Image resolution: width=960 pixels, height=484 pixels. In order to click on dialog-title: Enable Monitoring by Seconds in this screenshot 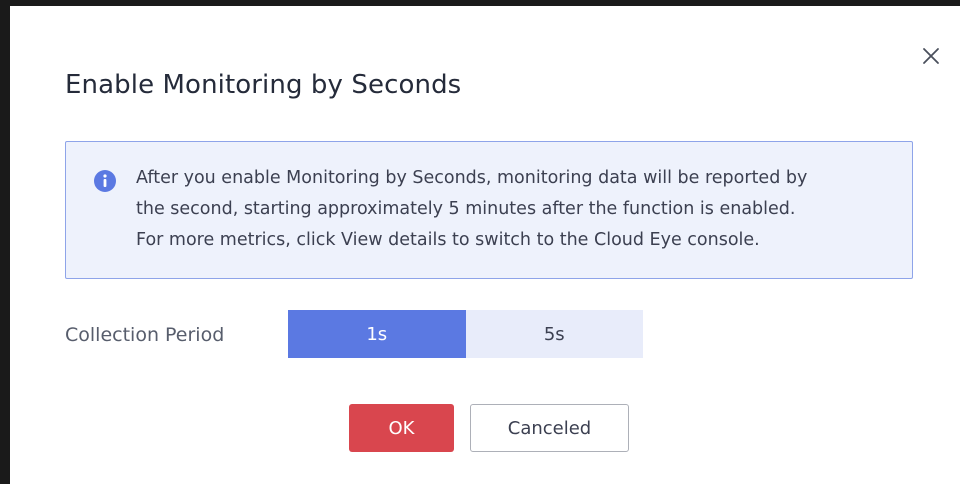, I will do `click(263, 85)`.